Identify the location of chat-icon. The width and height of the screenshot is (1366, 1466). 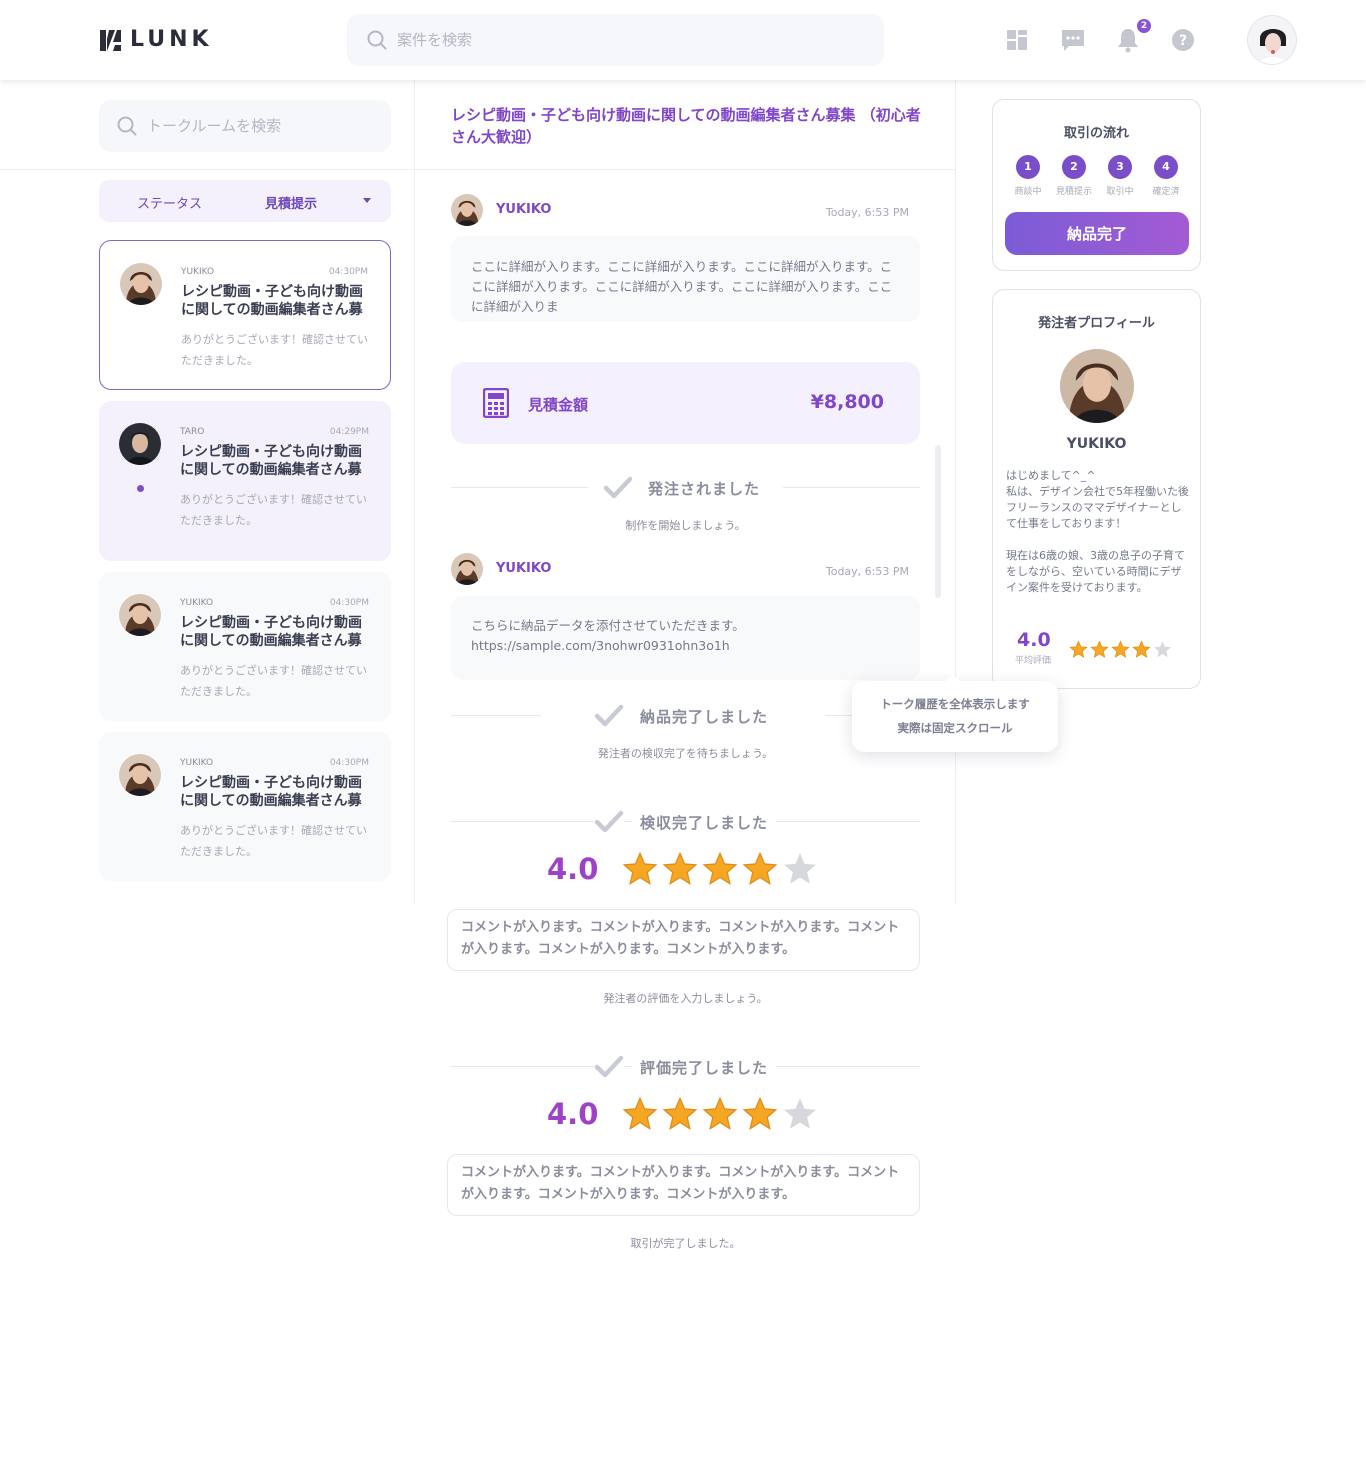
(1073, 40).